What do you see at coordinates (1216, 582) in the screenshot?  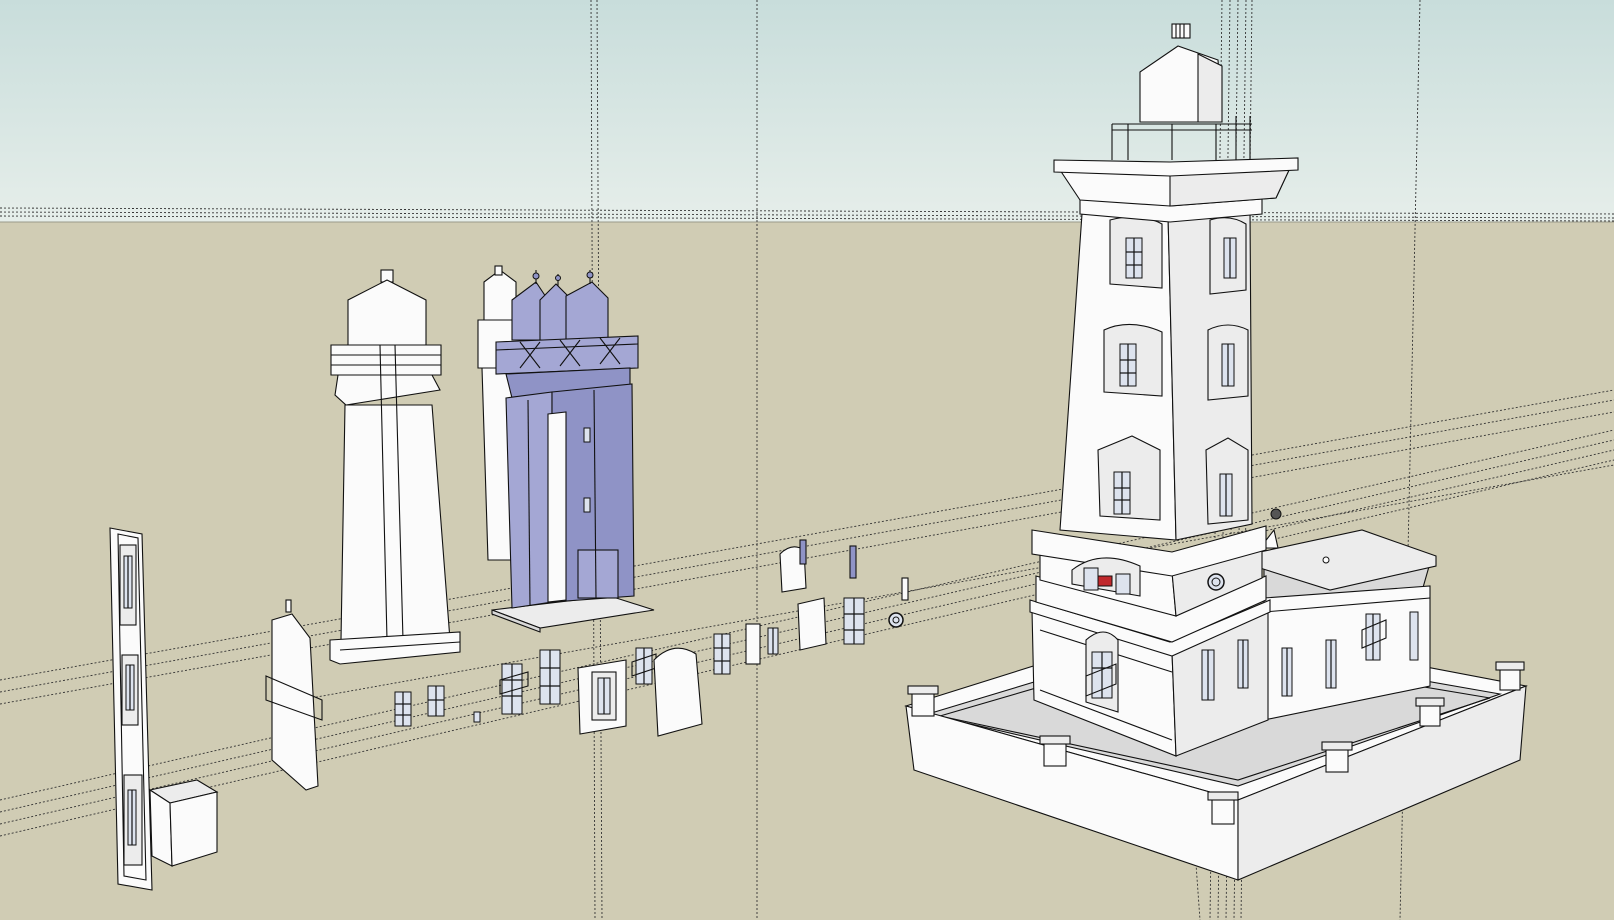 I see `round-window` at bounding box center [1216, 582].